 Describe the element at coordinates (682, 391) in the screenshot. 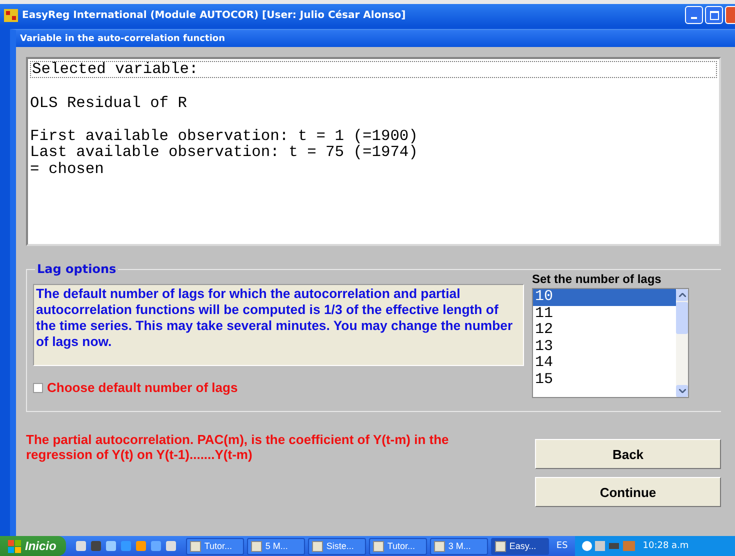

I see `scroll-down-button` at that location.